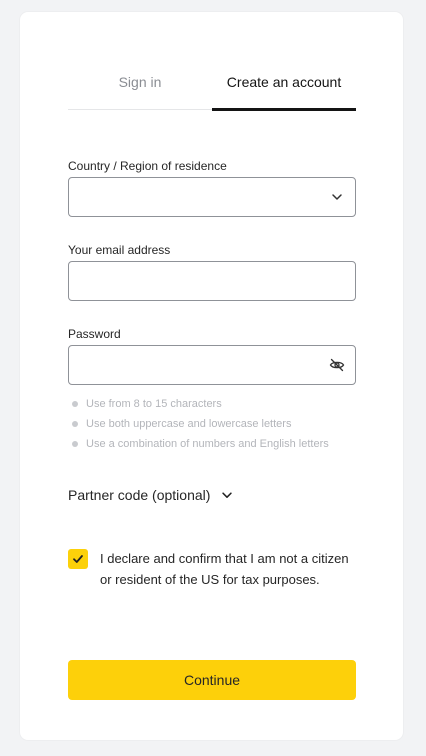 The width and height of the screenshot is (426, 756). Describe the element at coordinates (147, 166) in the screenshot. I see `country-label: Country / Region of residence` at that location.